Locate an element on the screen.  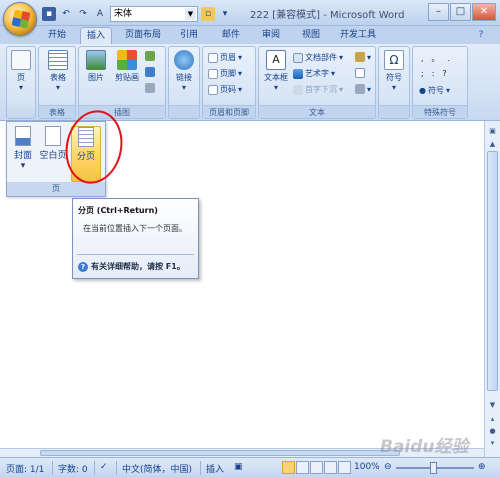
help-icon: ? is located at coordinates (481, 35).